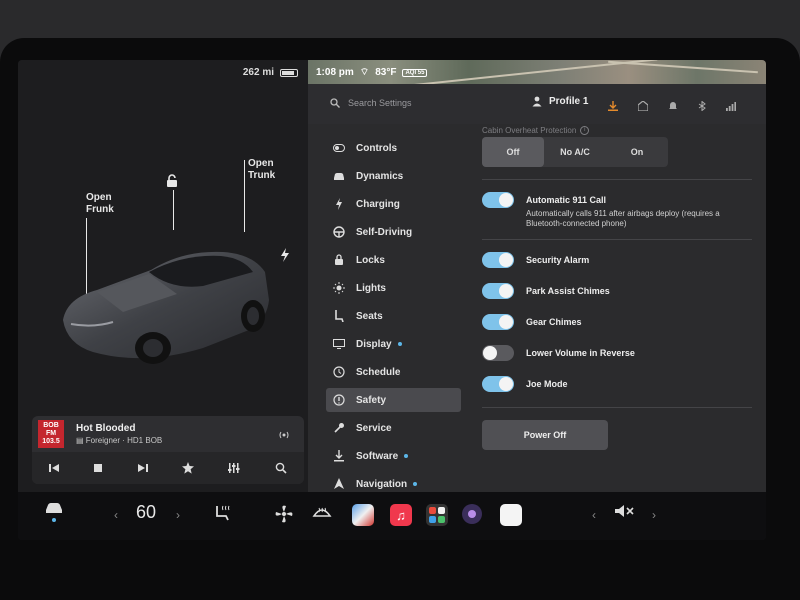 The image size is (800, 600). I want to click on navigation-icon, so click(339, 484).